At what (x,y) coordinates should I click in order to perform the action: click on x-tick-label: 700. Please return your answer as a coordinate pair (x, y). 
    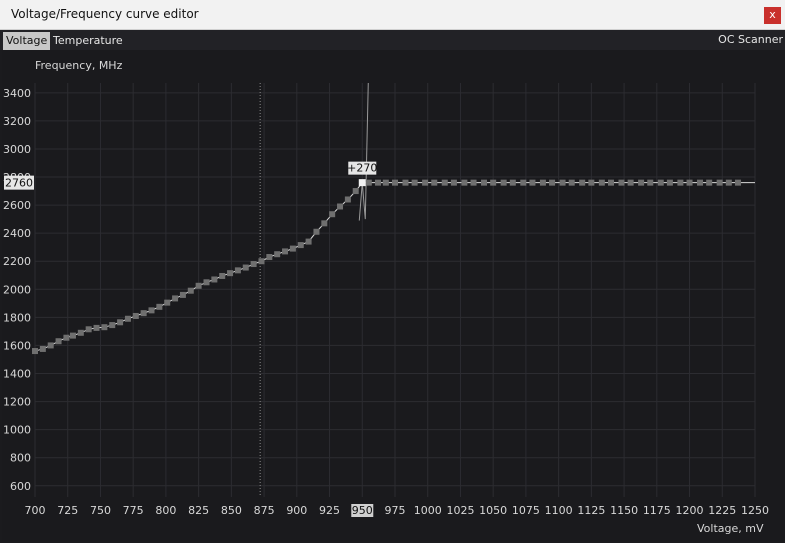
    Looking at the image, I should click on (35, 510).